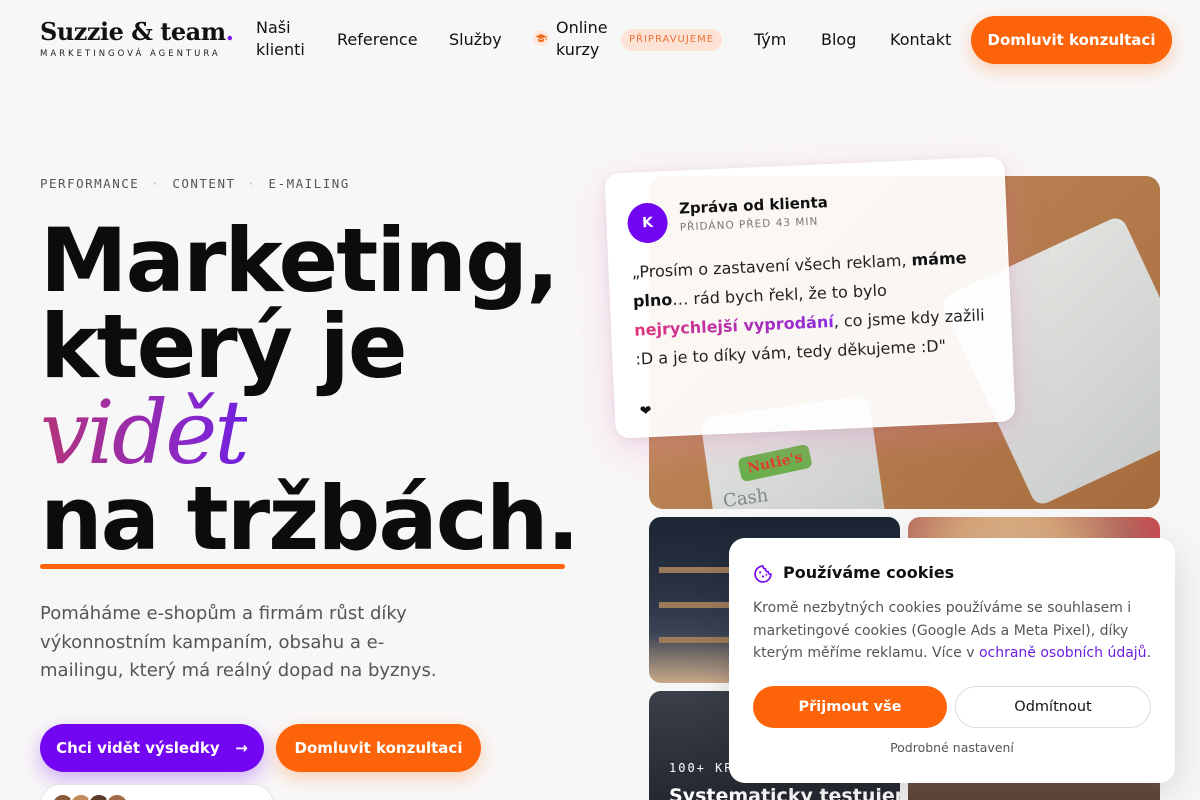 This screenshot has width=1200, height=800. What do you see at coordinates (749, 224) in the screenshot?
I see `message-timestamp: PŘIDÁNO PŘED 43 MIN` at bounding box center [749, 224].